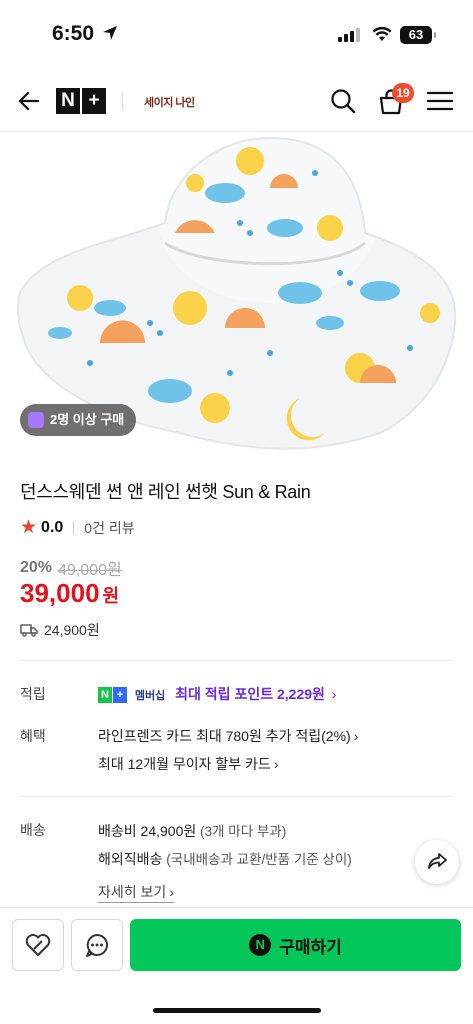  What do you see at coordinates (33, 694) in the screenshot?
I see `points-label: 적립` at bounding box center [33, 694].